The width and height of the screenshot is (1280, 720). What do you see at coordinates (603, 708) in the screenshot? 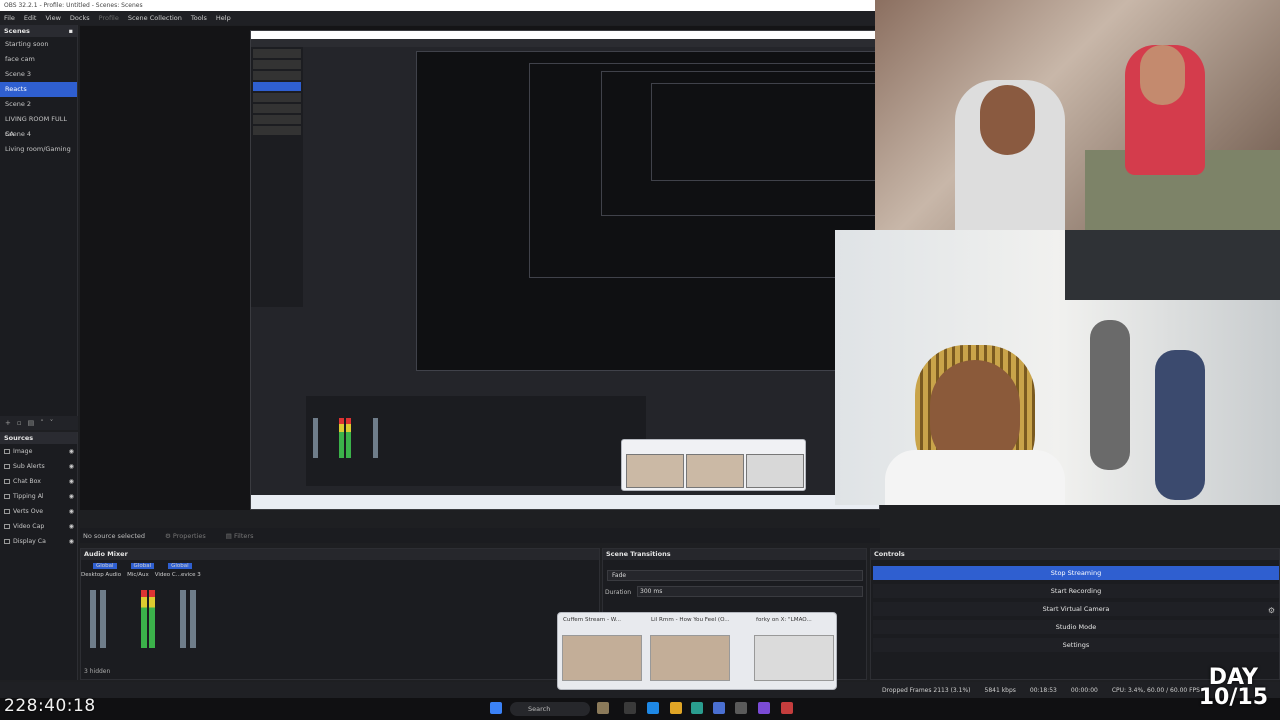
I see `widgets-icon` at bounding box center [603, 708].